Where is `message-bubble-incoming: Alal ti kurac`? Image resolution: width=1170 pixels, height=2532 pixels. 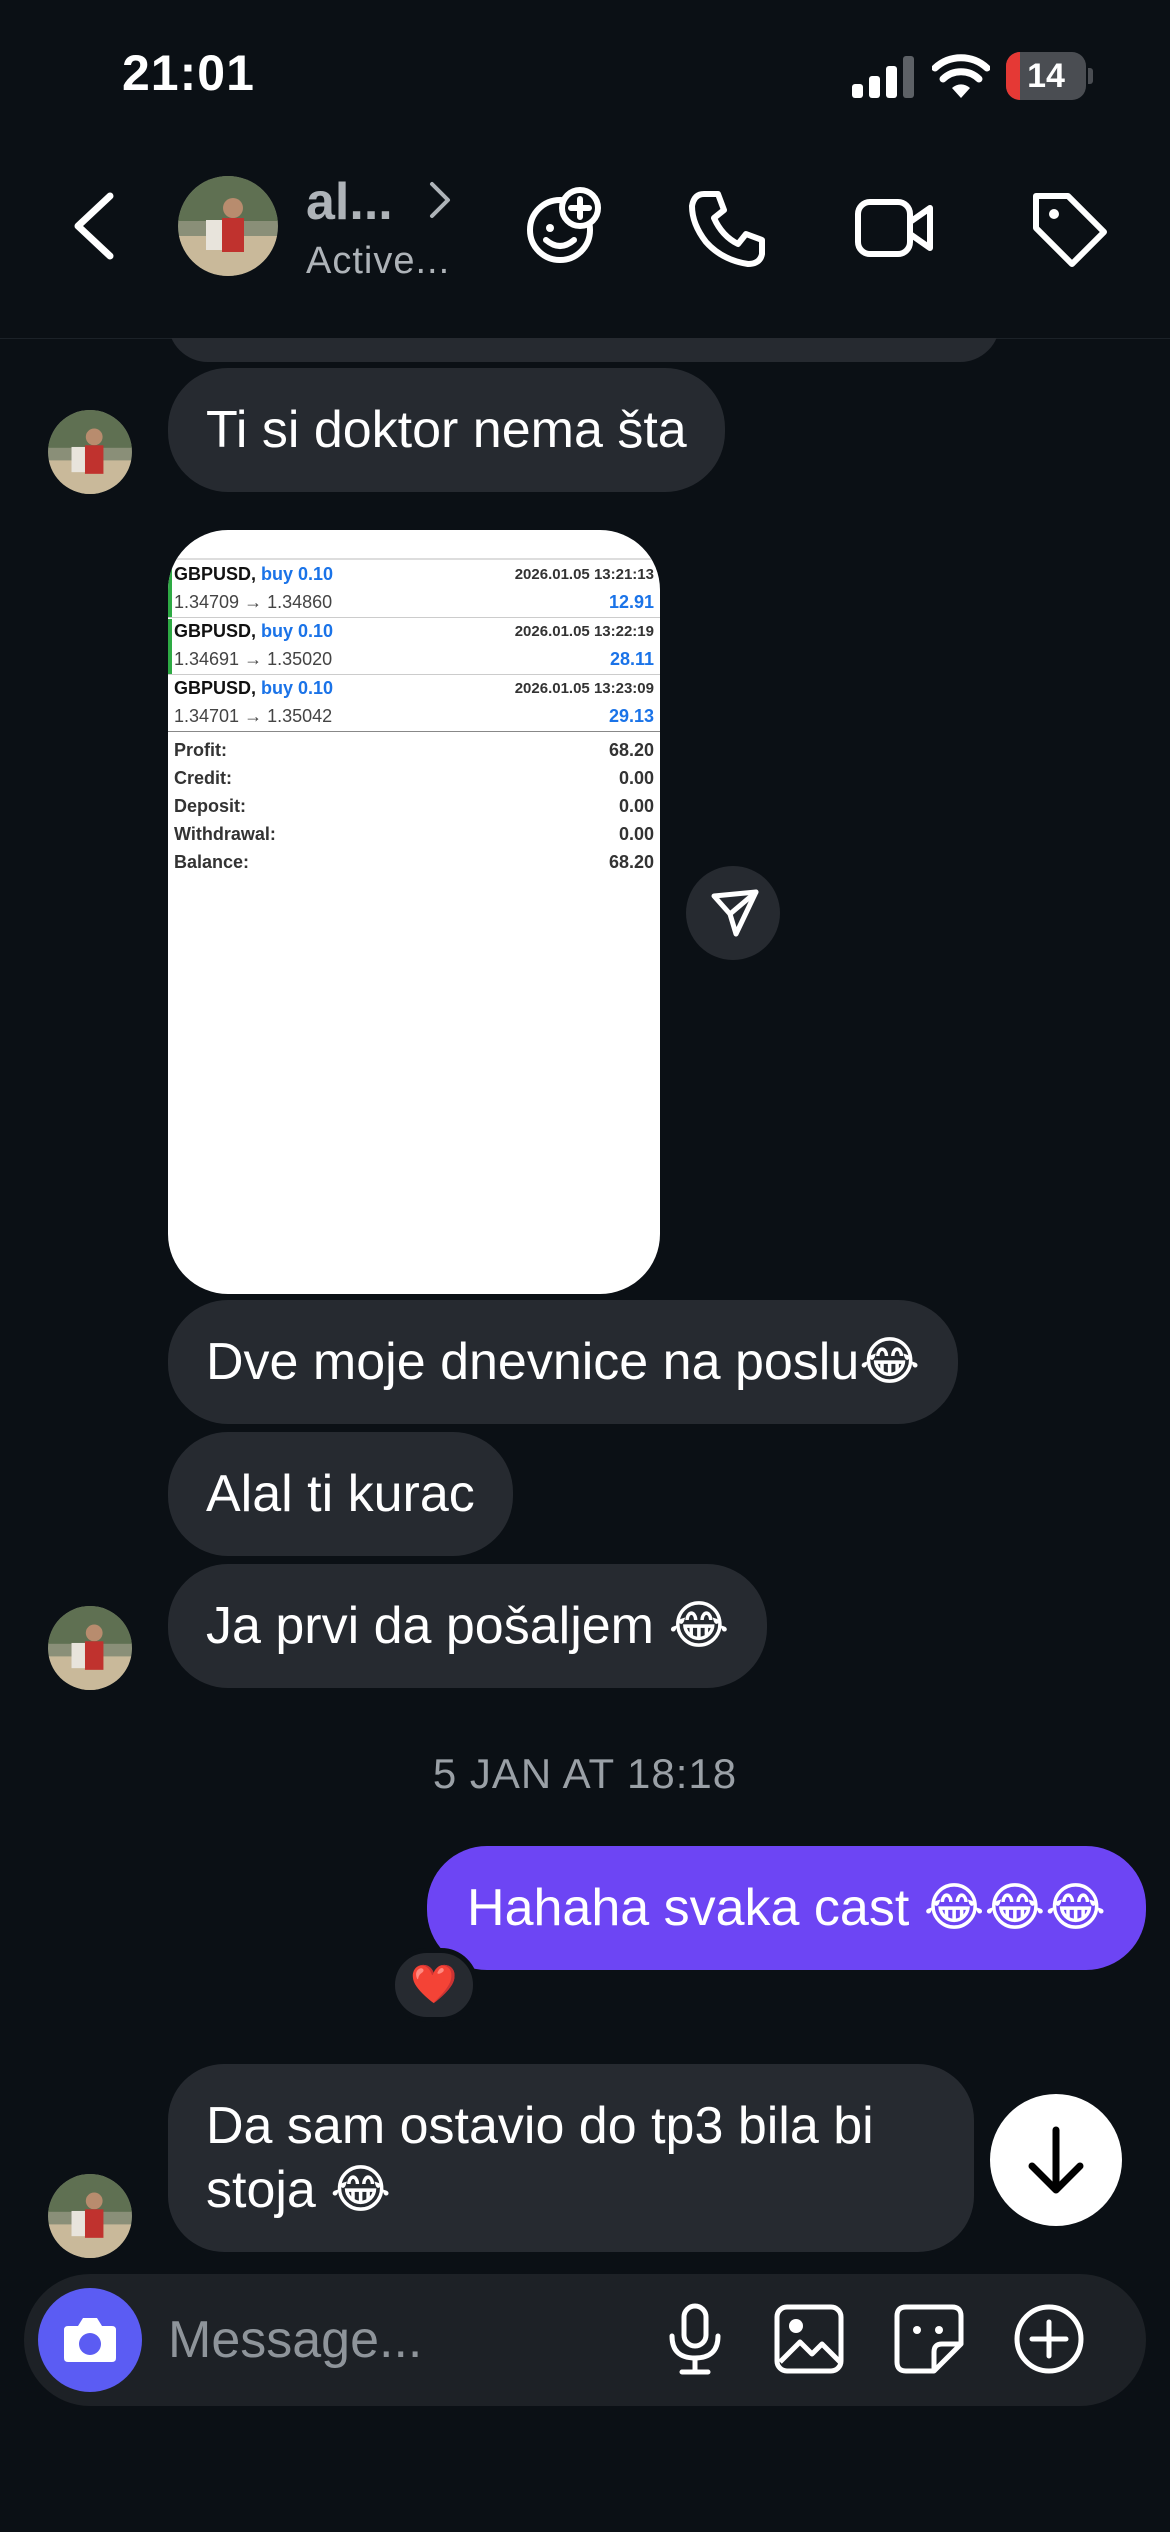
message-bubble-incoming: Alal ti kurac is located at coordinates (340, 1494).